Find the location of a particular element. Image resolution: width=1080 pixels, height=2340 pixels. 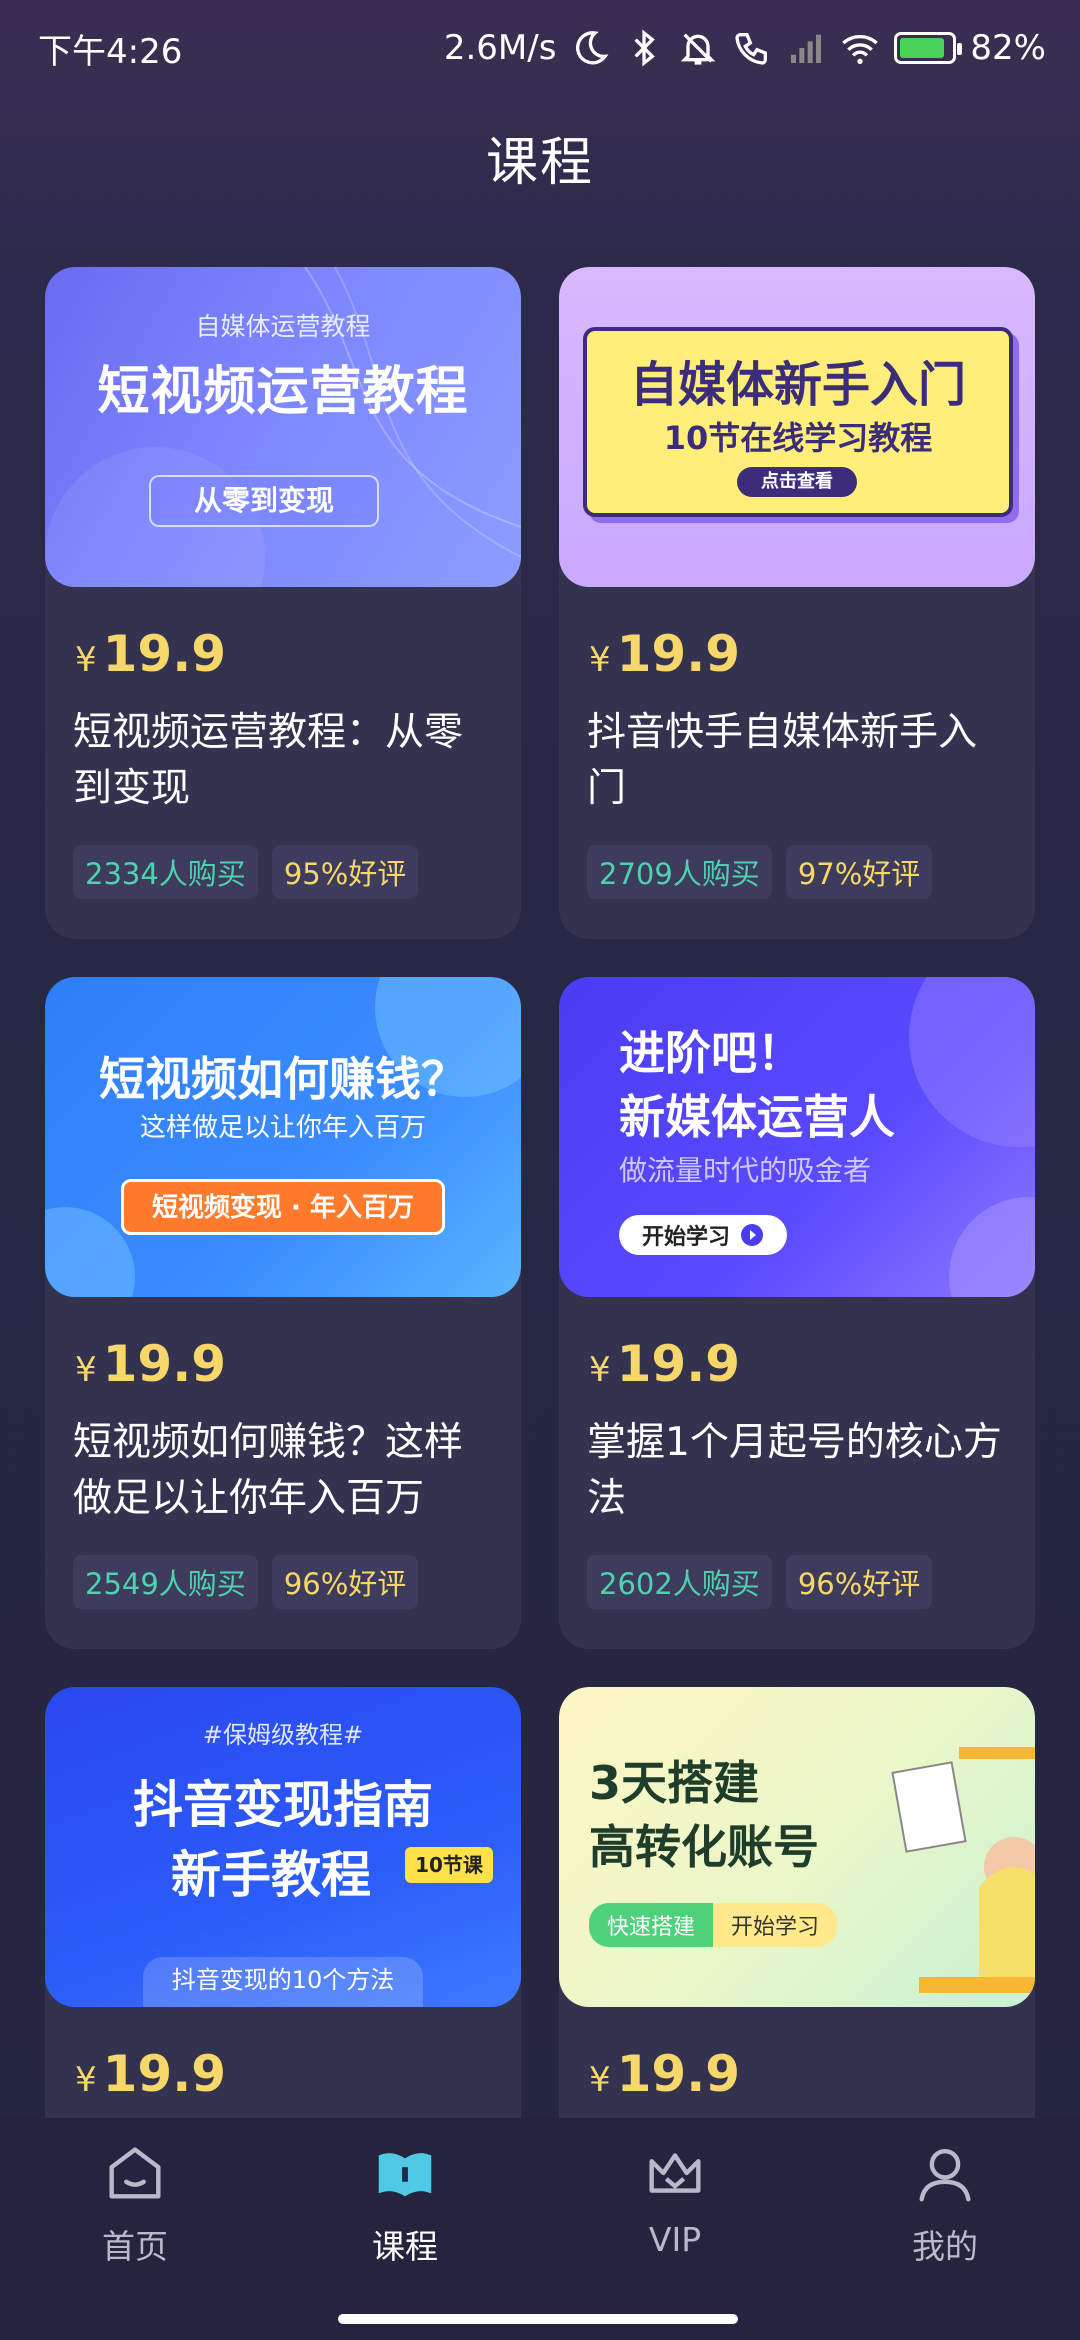

cover-tag: 从零到变现 is located at coordinates (264, 501).